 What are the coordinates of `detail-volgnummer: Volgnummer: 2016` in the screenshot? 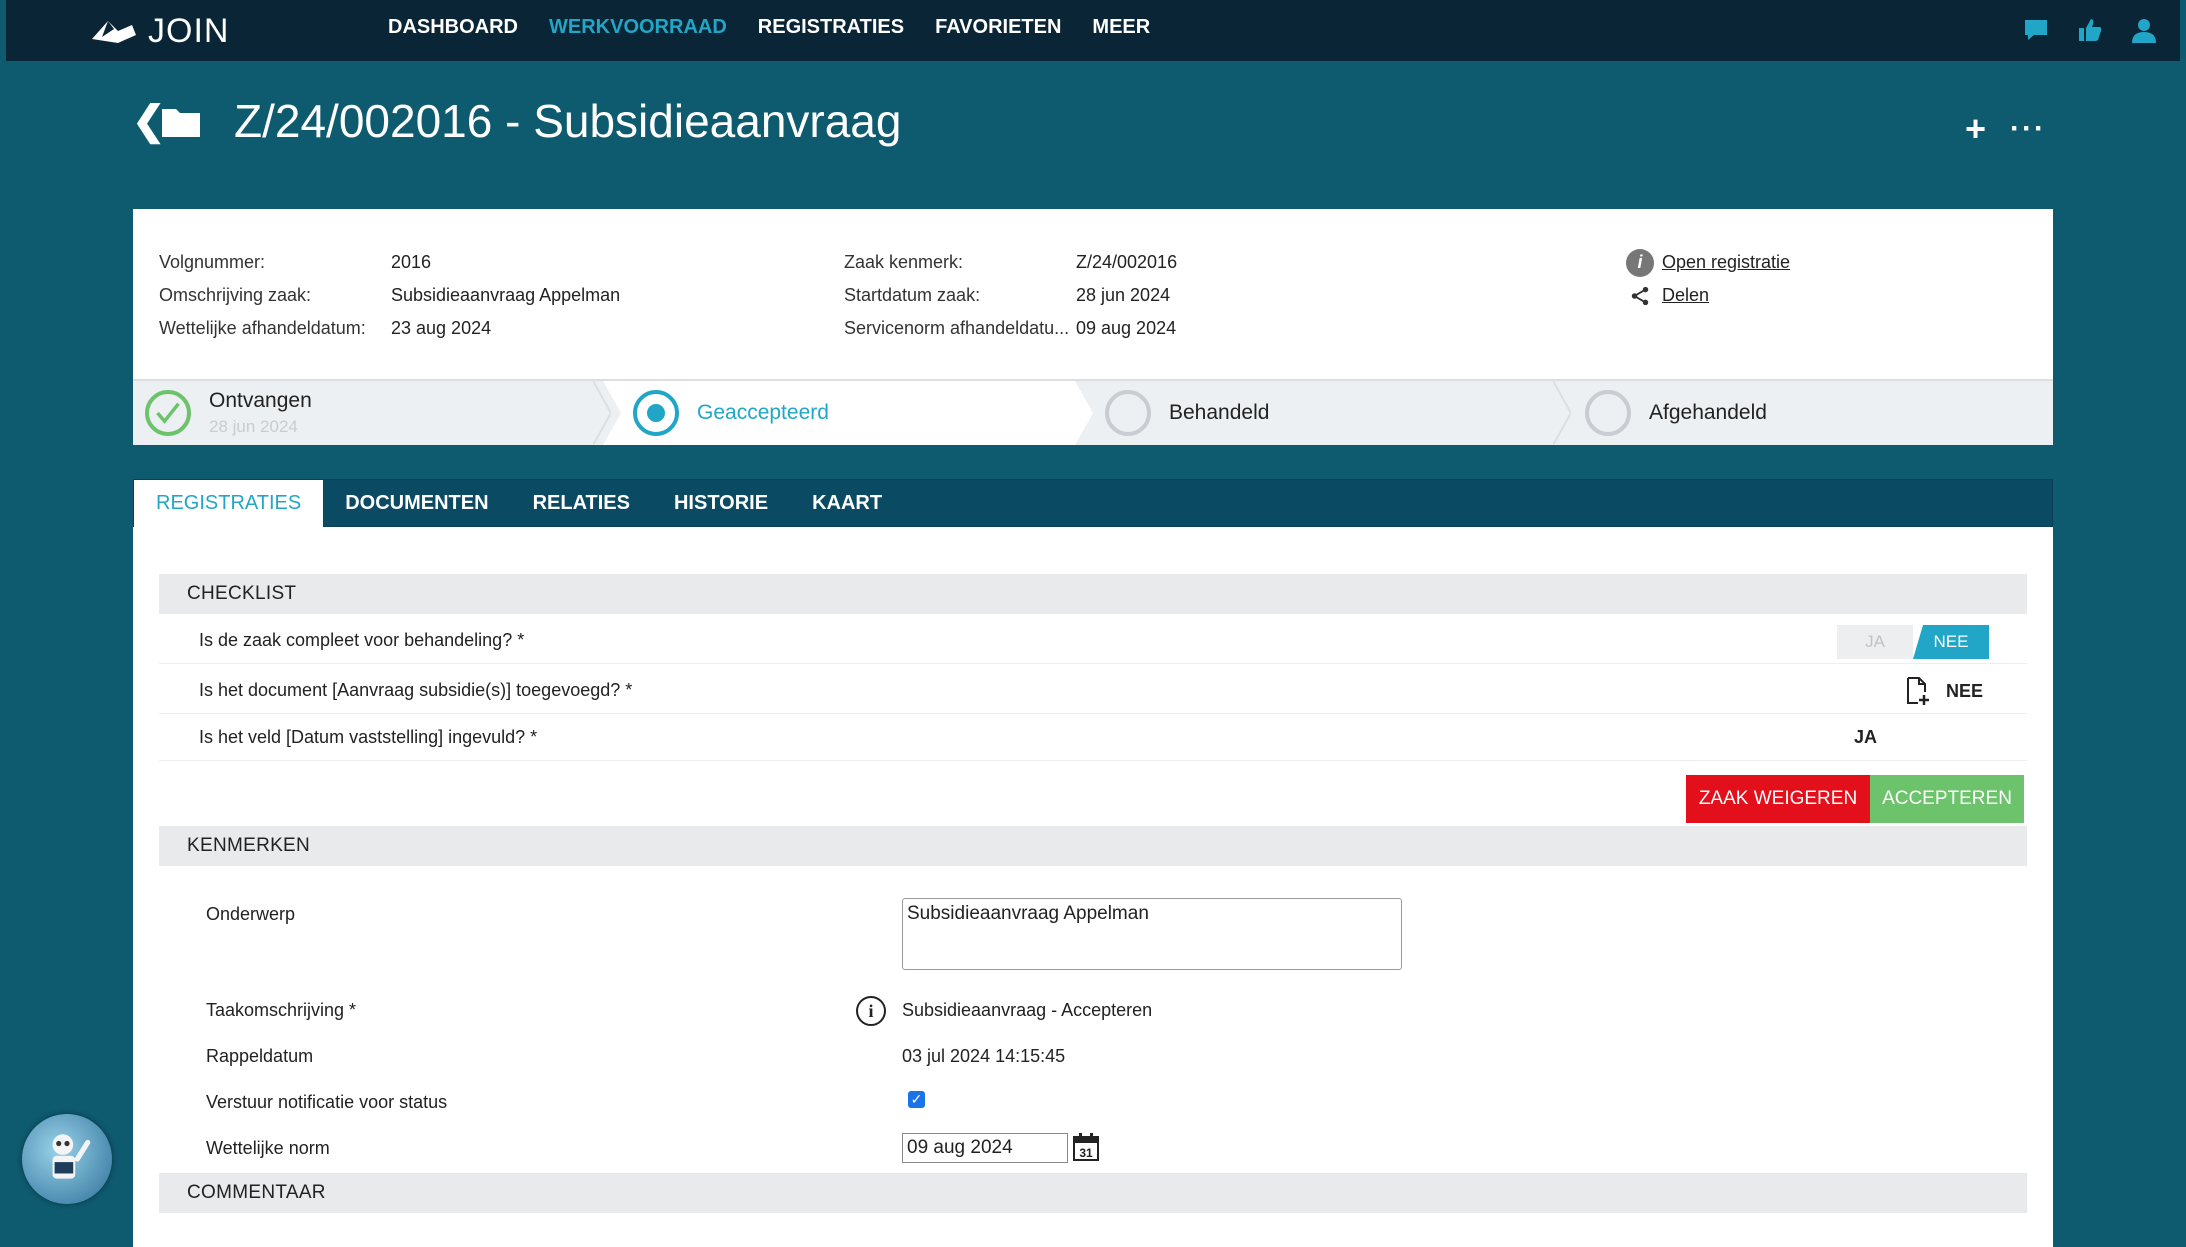 It's located at (389, 262).